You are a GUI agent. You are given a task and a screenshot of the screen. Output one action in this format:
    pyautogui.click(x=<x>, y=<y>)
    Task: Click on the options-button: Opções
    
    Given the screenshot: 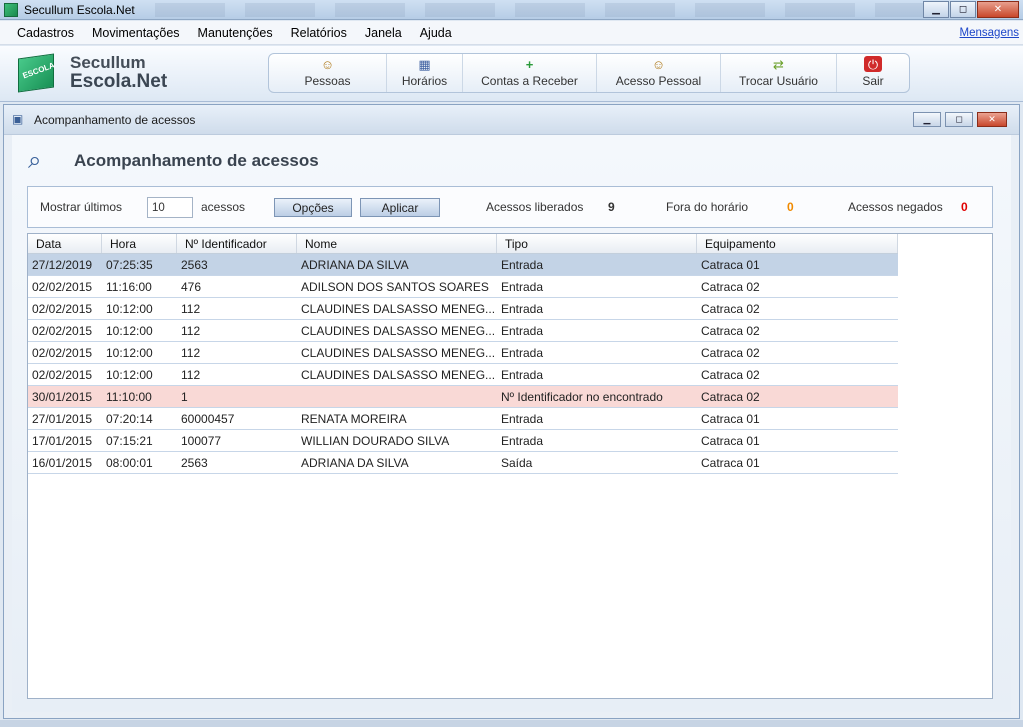 What is the action you would take?
    pyautogui.click(x=313, y=207)
    